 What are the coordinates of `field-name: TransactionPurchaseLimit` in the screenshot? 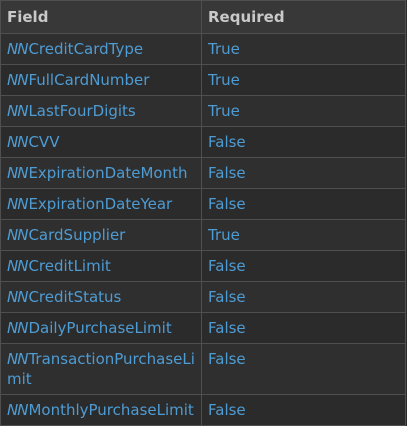 It's located at (101, 369).